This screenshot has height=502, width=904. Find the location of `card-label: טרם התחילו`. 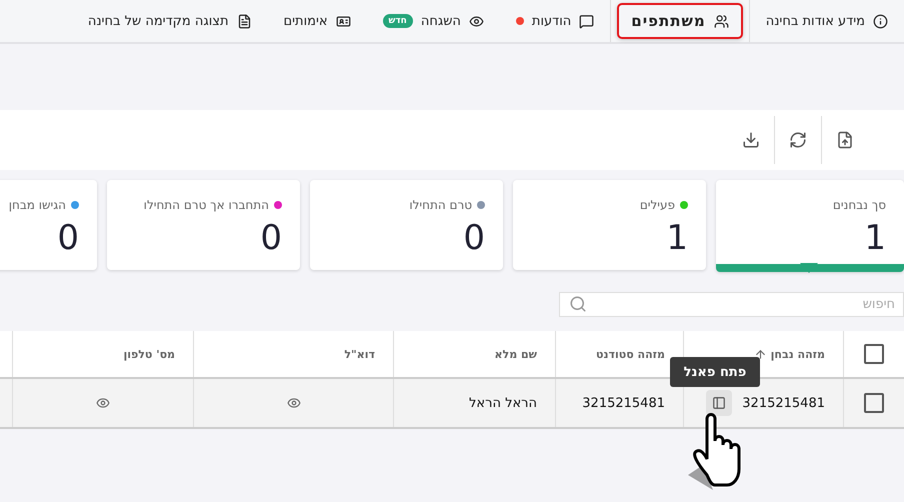

card-label: טרם התחילו is located at coordinates (440, 205).